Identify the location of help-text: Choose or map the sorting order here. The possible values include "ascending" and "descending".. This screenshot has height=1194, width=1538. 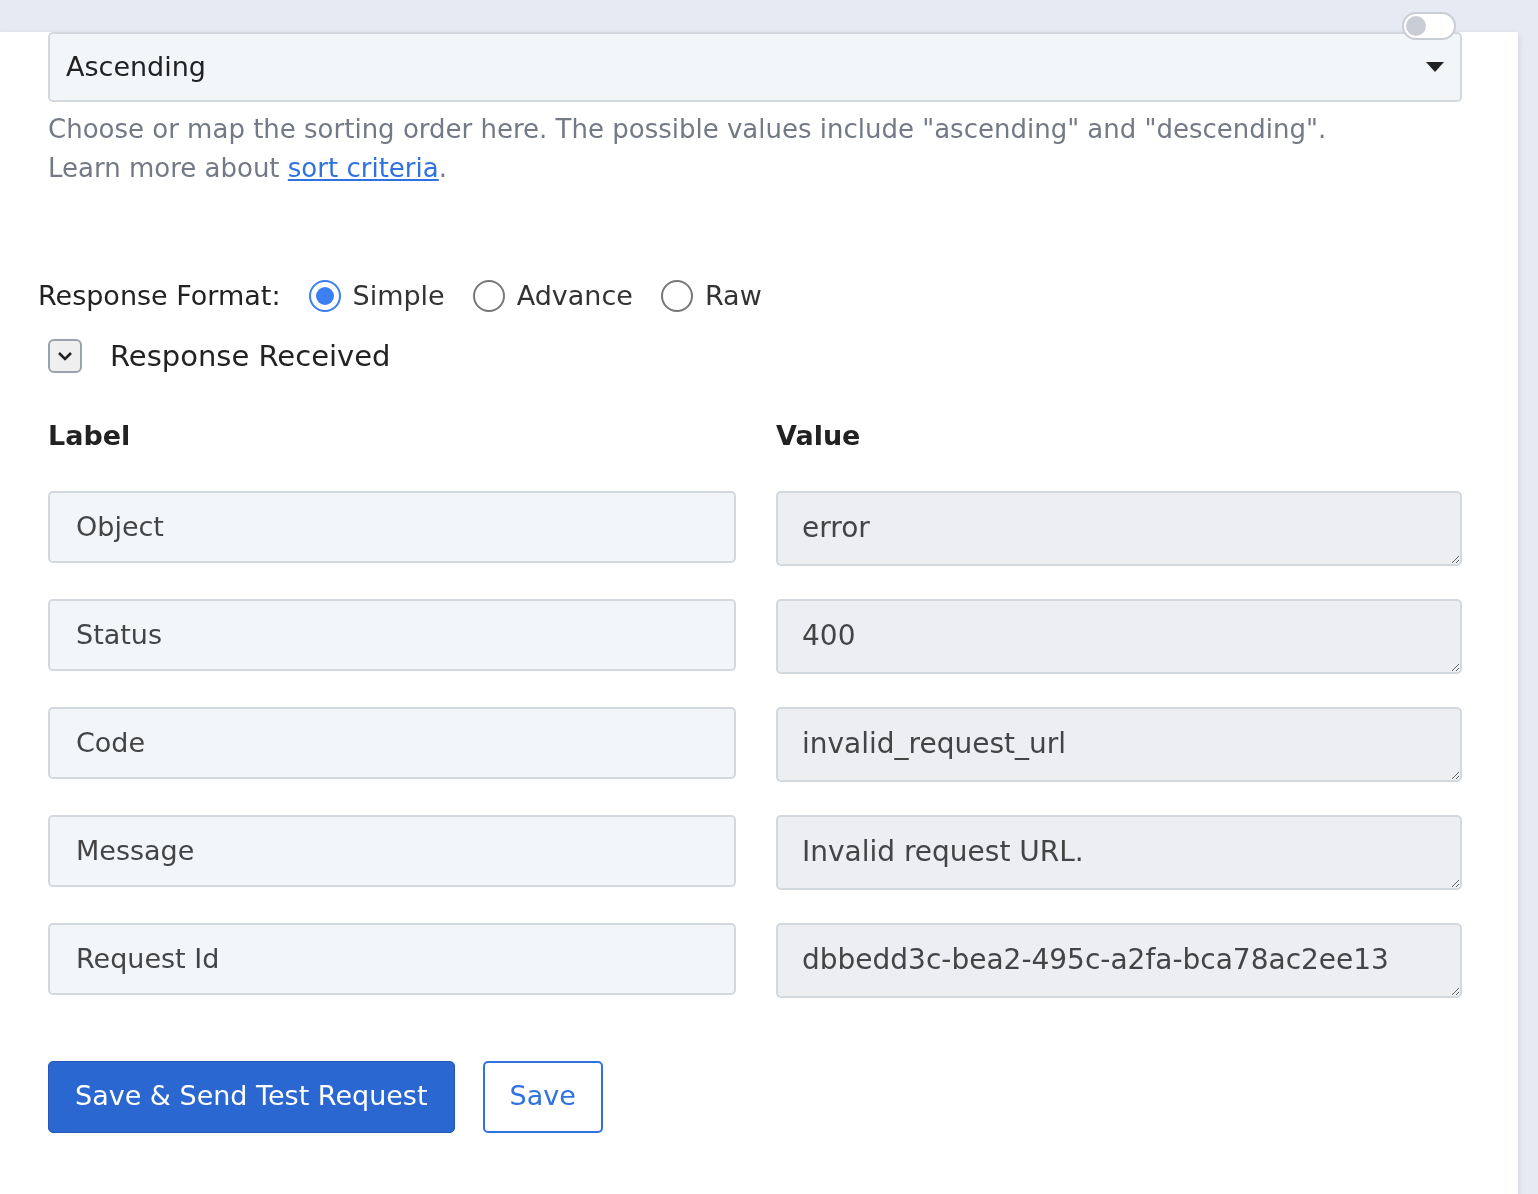
(688, 129).